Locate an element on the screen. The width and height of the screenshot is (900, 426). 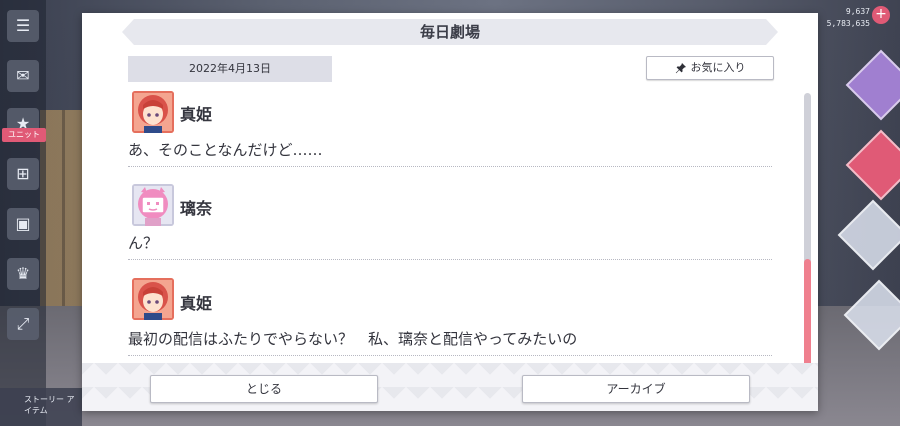
dialogue-line: 最初の配信はふたりでやらない？ 私、璃奈と配信やってみたいの is located at coordinates (353, 339).